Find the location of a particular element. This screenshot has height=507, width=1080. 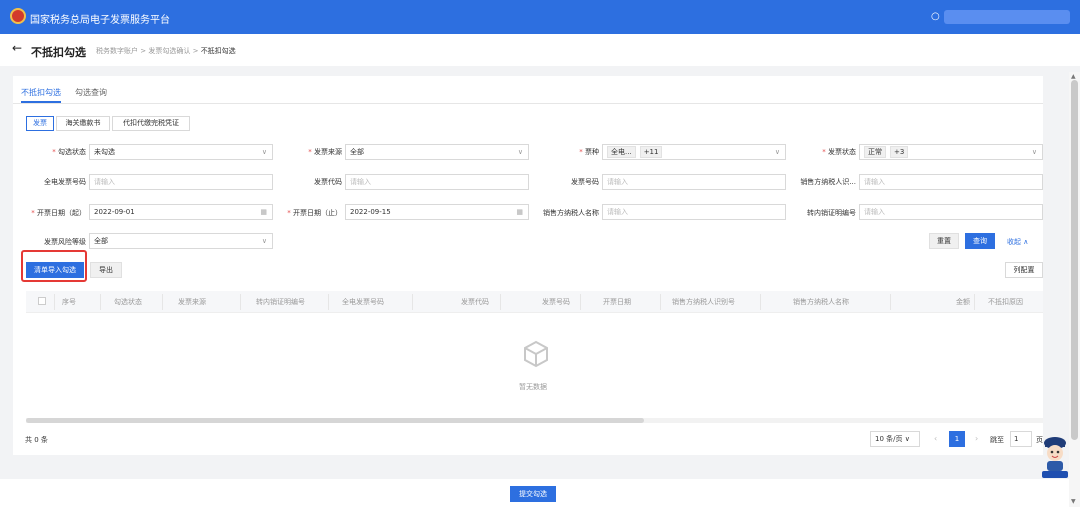

invoice-status-select: 正常 +3 ∨ is located at coordinates (951, 152).